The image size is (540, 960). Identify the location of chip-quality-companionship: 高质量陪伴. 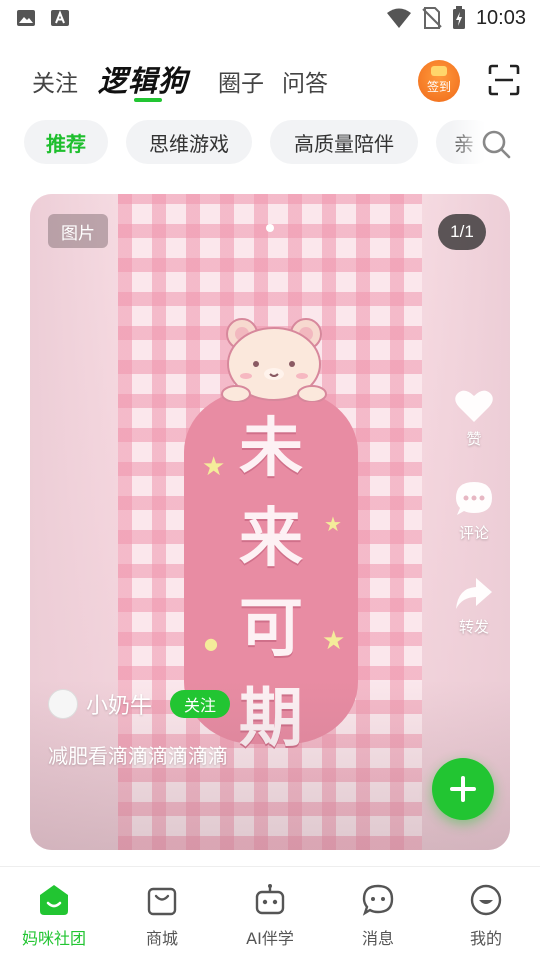
(344, 142).